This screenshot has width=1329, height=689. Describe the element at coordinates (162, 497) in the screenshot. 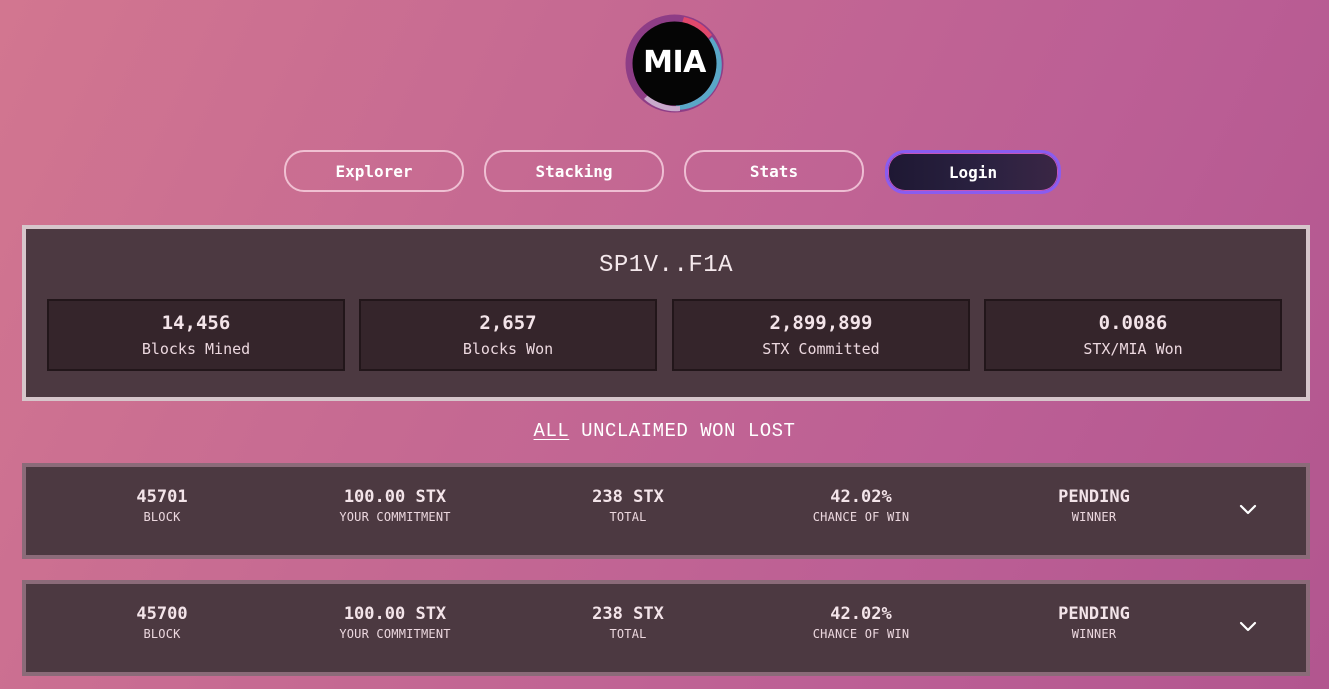

I see `block-number: 45701` at that location.